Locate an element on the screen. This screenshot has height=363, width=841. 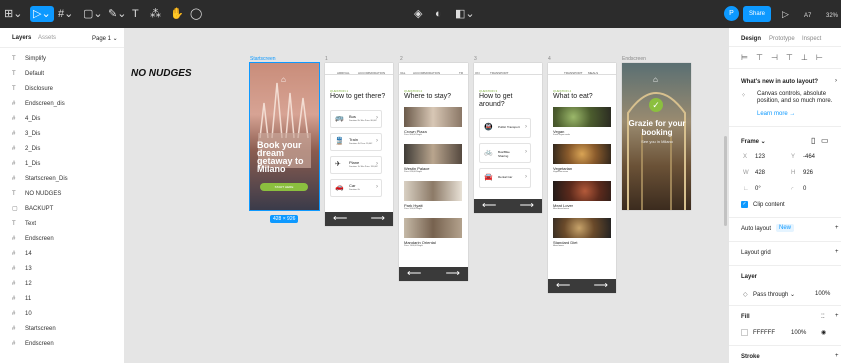
start-here-button: START HERE is located at coordinates (284, 187).